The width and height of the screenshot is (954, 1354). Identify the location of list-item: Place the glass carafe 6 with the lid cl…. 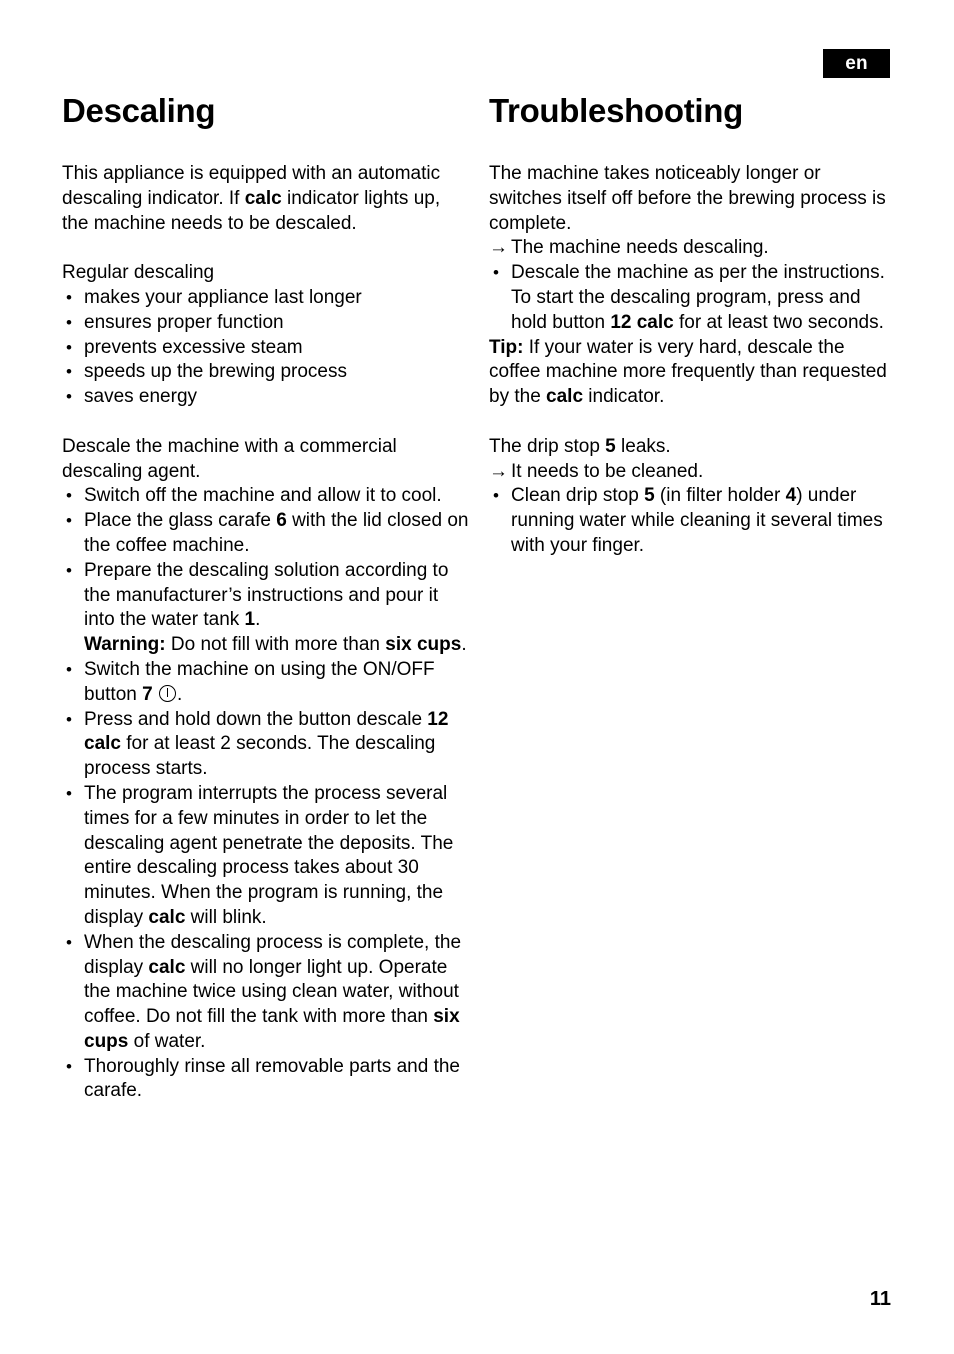
(266, 534).